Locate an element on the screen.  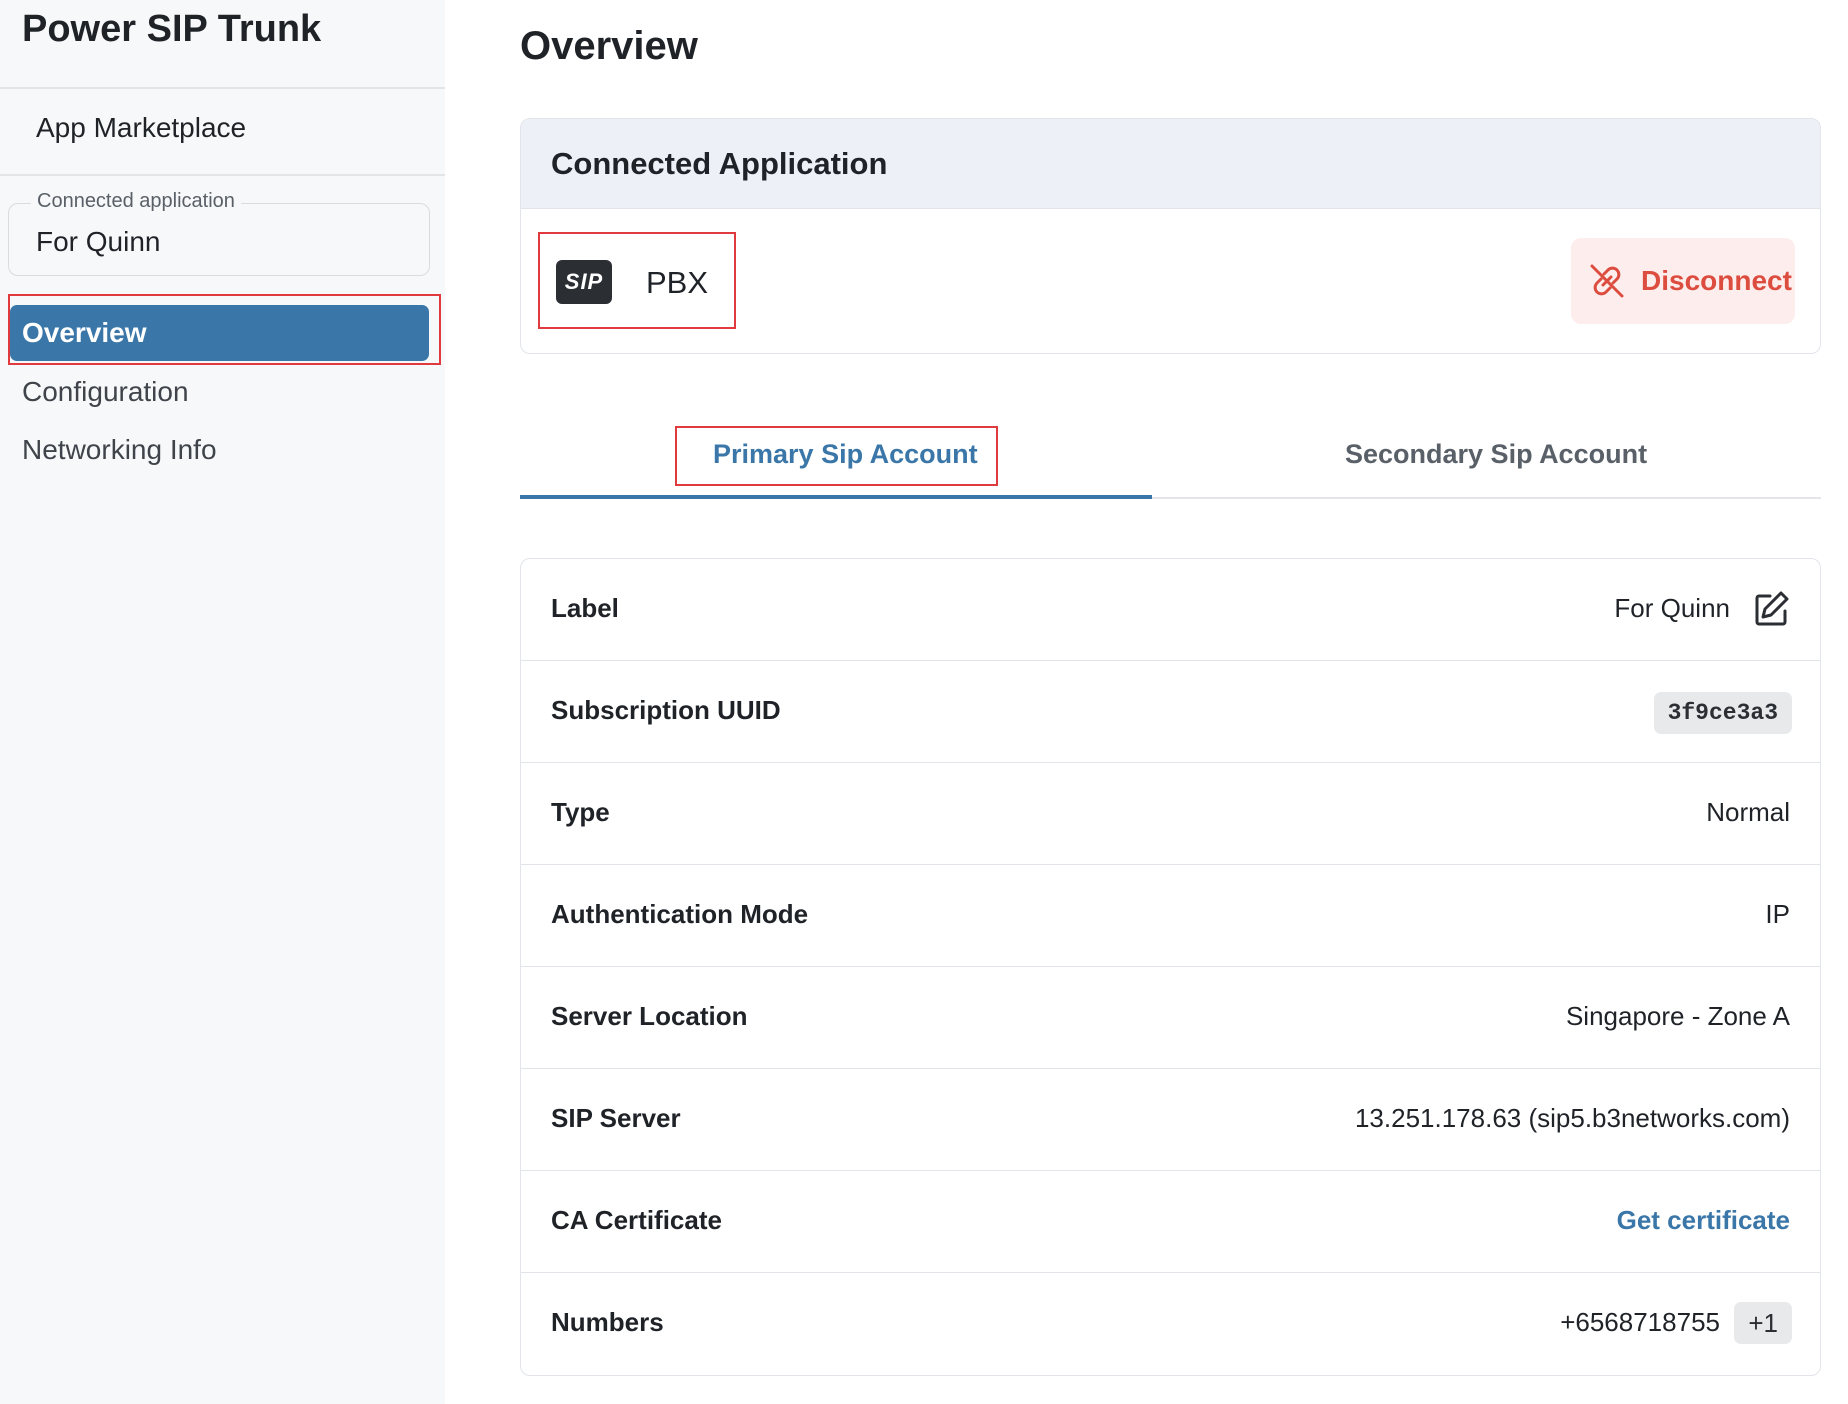
sidebar-item-app-marketplace: App Marketplace is located at coordinates (141, 128).